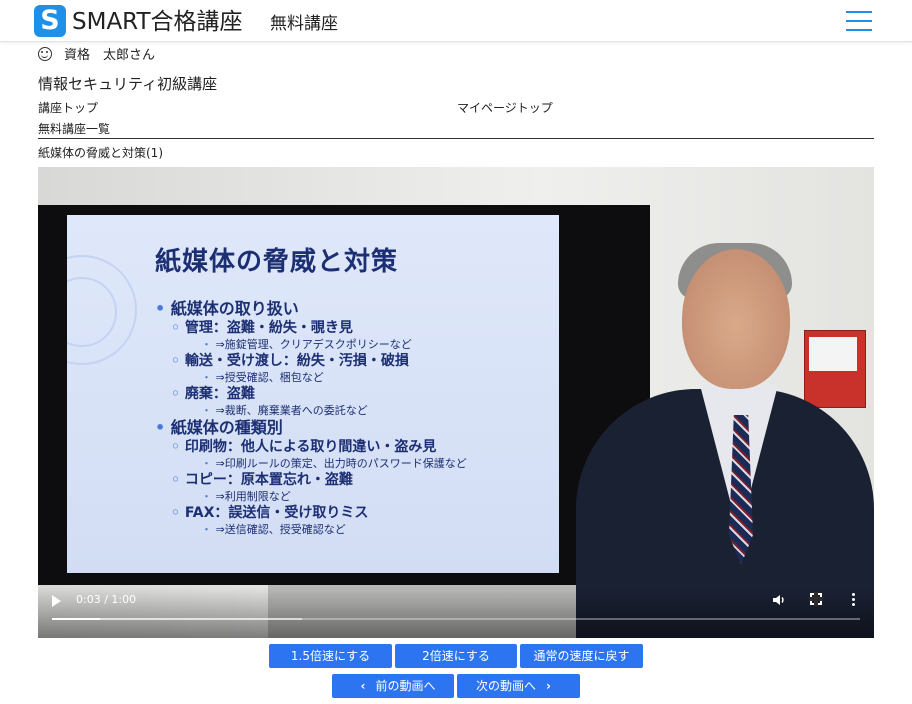 Image resolution: width=912 pixels, height=704 pixels. Describe the element at coordinates (276, 513) in the screenshot. I see `slide-line-text: FAX：誤送信・受け取りミス` at that location.